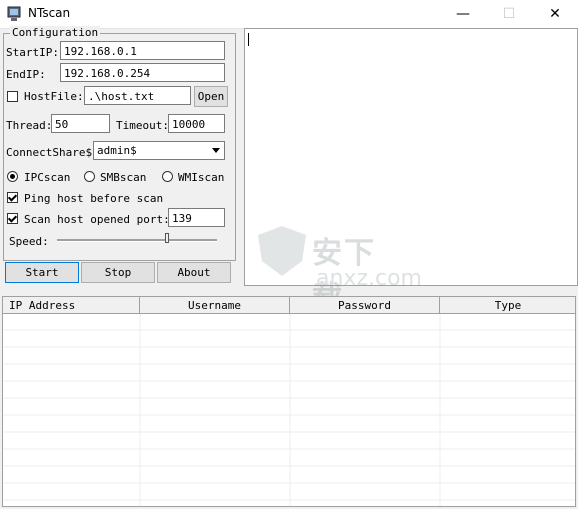 The image size is (578, 509). Describe the element at coordinates (97, 219) in the screenshot. I see `scan-port-label: Scan host opened port:` at that location.